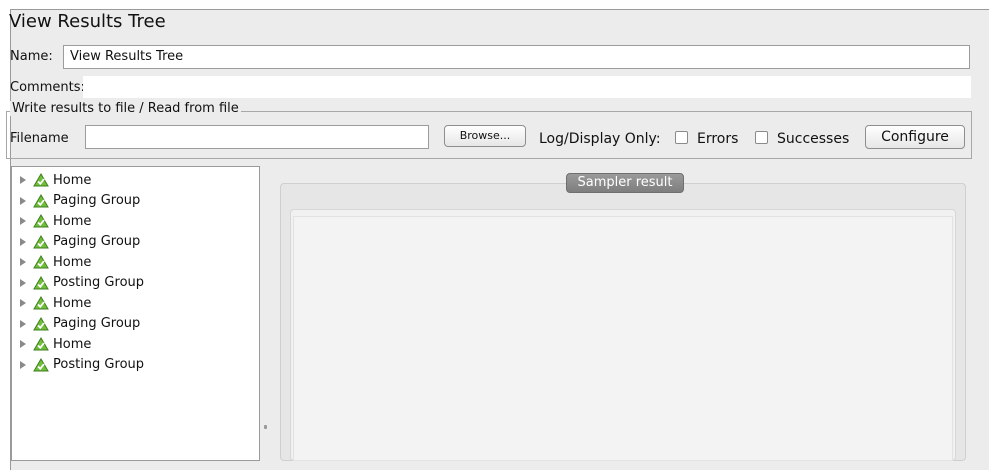 Image resolution: width=989 pixels, height=470 pixels. What do you see at coordinates (87, 21) in the screenshot?
I see `panel-title: View Results Tree` at bounding box center [87, 21].